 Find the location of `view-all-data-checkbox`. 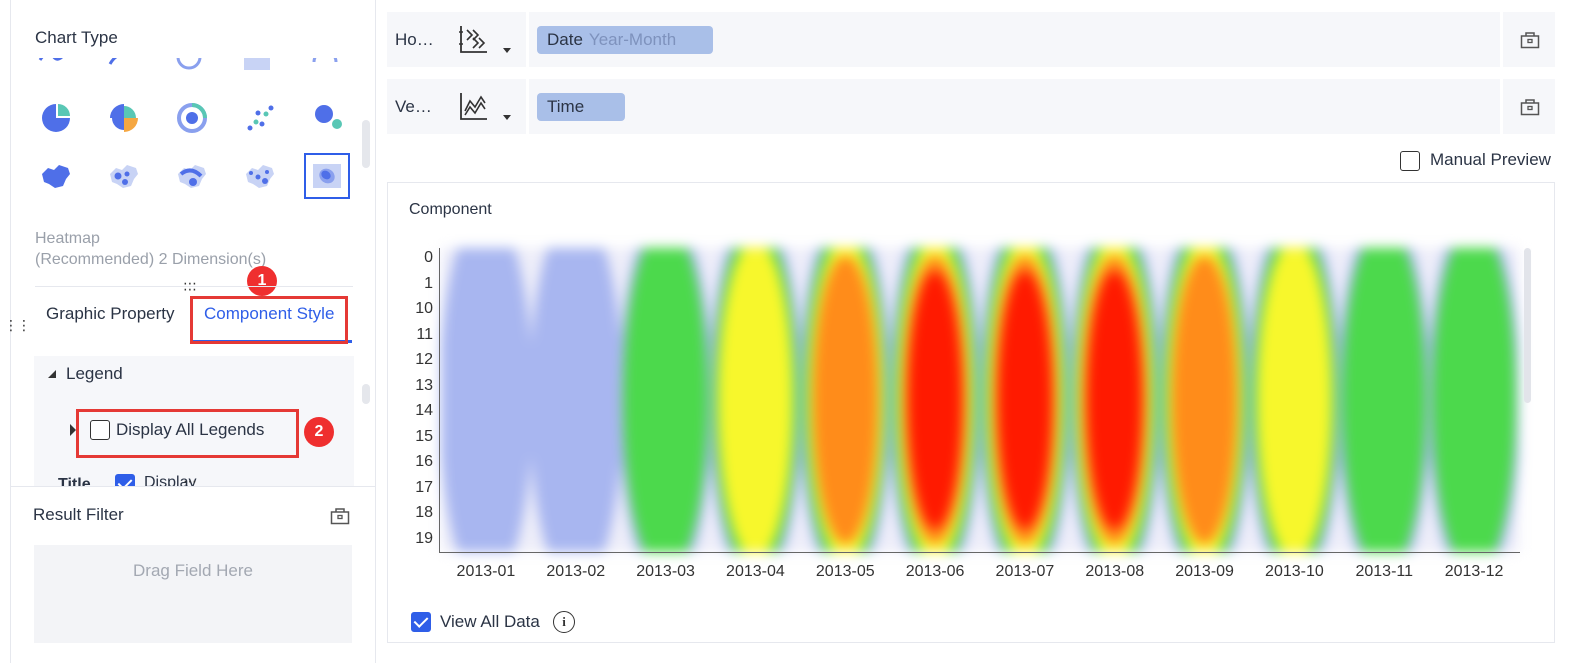

view-all-data-checkbox is located at coordinates (421, 622).